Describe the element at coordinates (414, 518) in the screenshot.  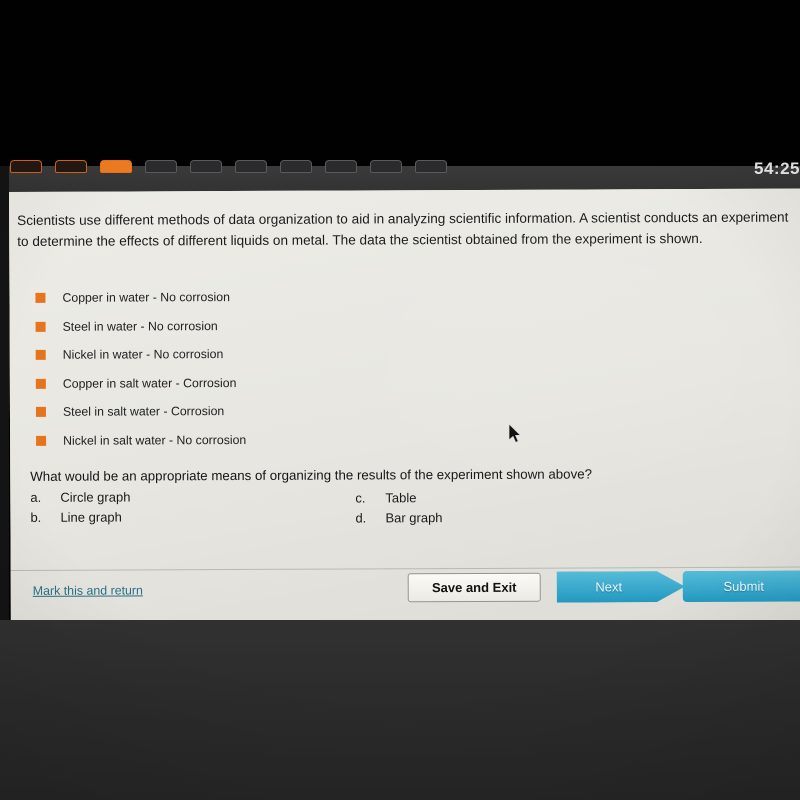
I see `answer-text-d: Bar graph` at that location.